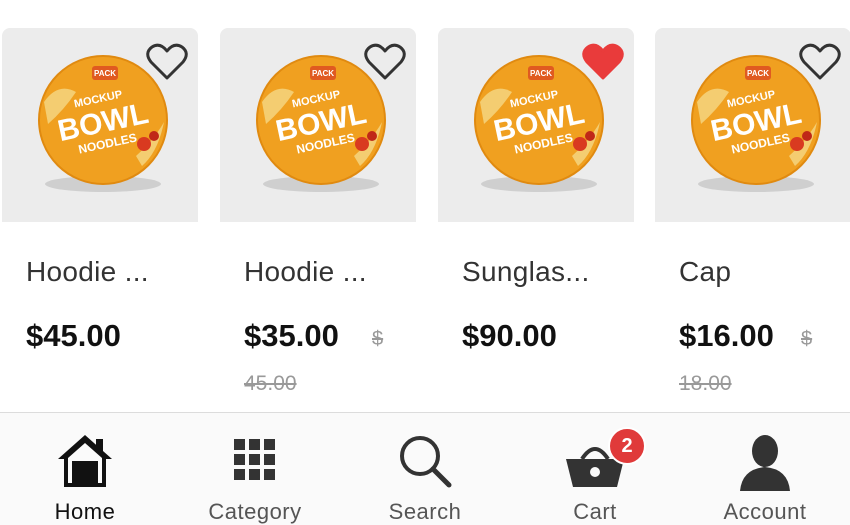 The width and height of the screenshot is (850, 525). Describe the element at coordinates (705, 272) in the screenshot. I see `product-name: Cap` at that location.